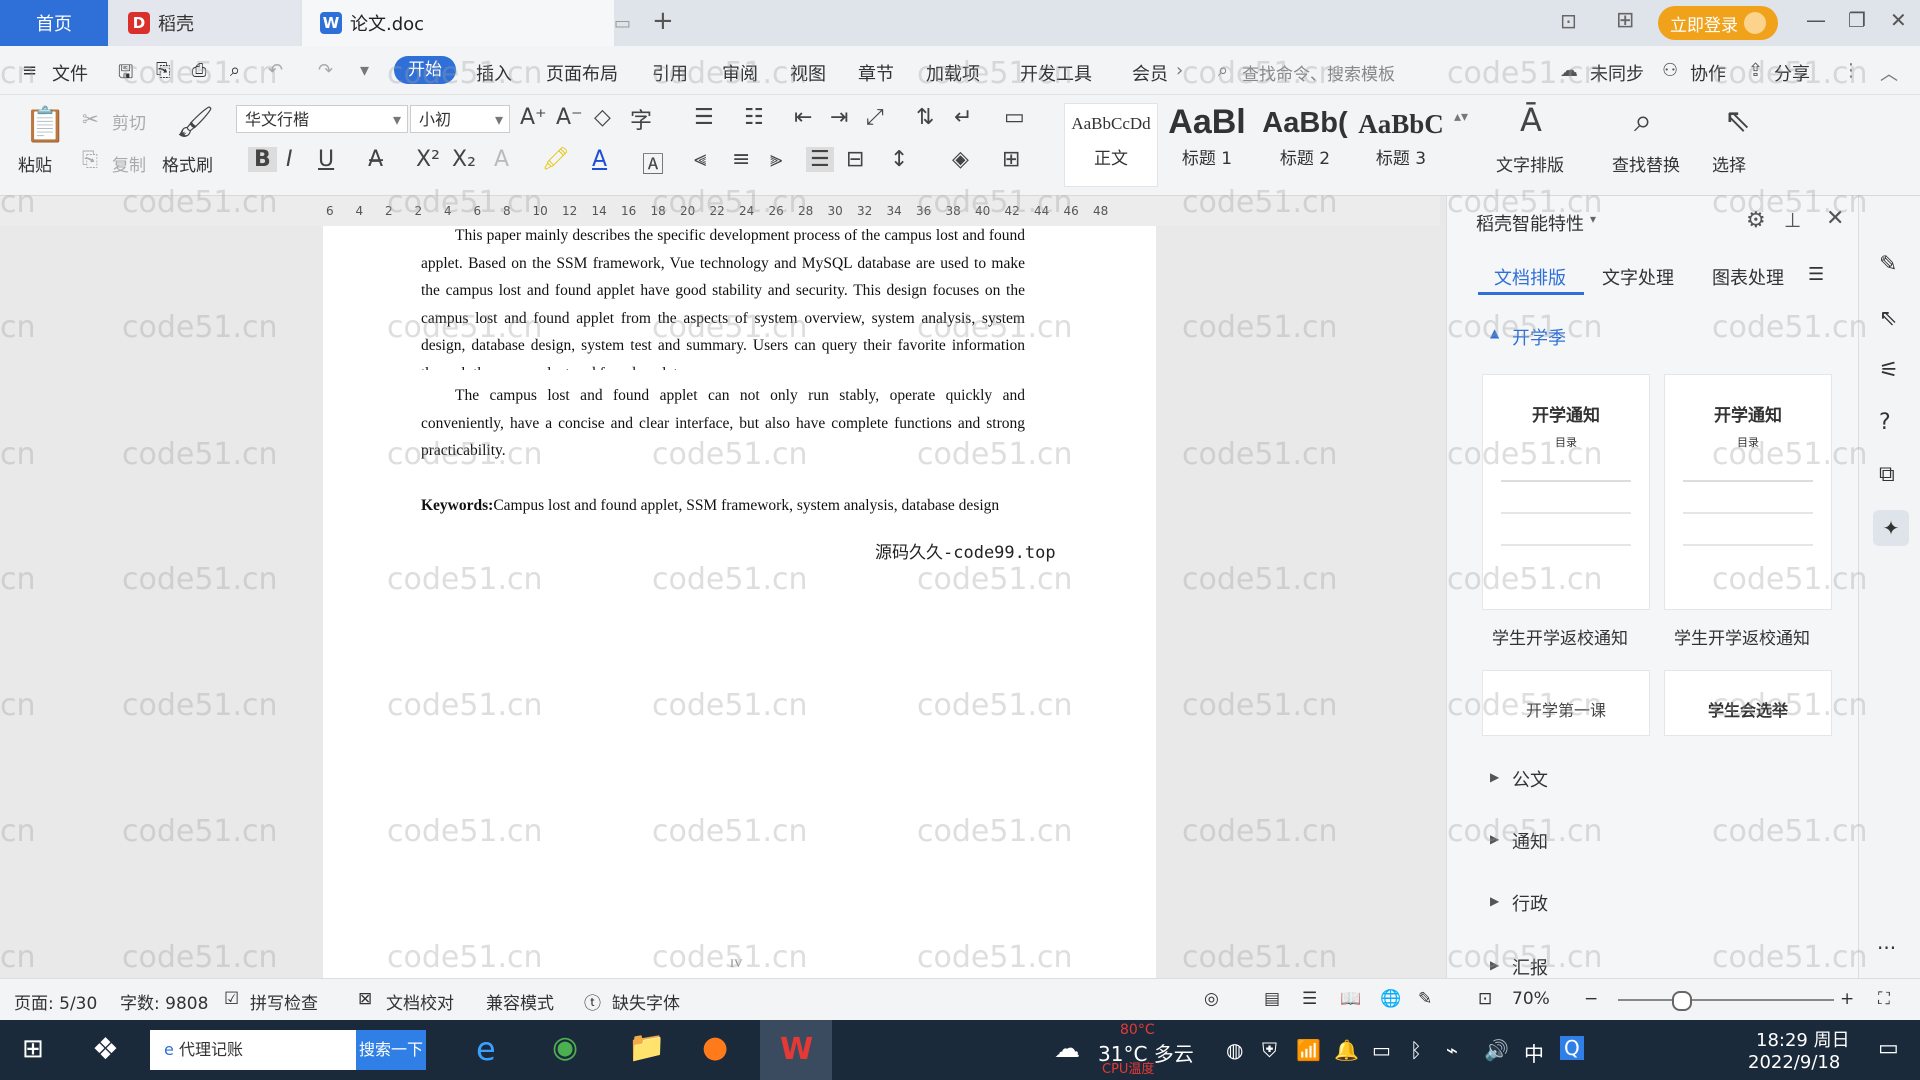 Image resolution: width=1920 pixels, height=1080 pixels. Describe the element at coordinates (1234, 1050) in the screenshot. I see `tray-app-icon: ◍` at that location.